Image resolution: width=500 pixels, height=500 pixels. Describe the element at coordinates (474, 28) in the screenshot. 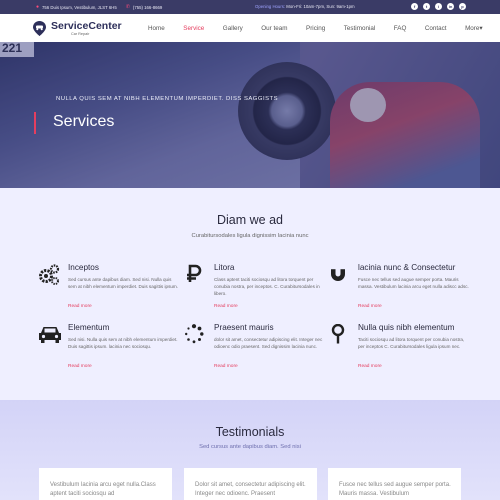

I see `nav-more-dropdown: More▾` at that location.